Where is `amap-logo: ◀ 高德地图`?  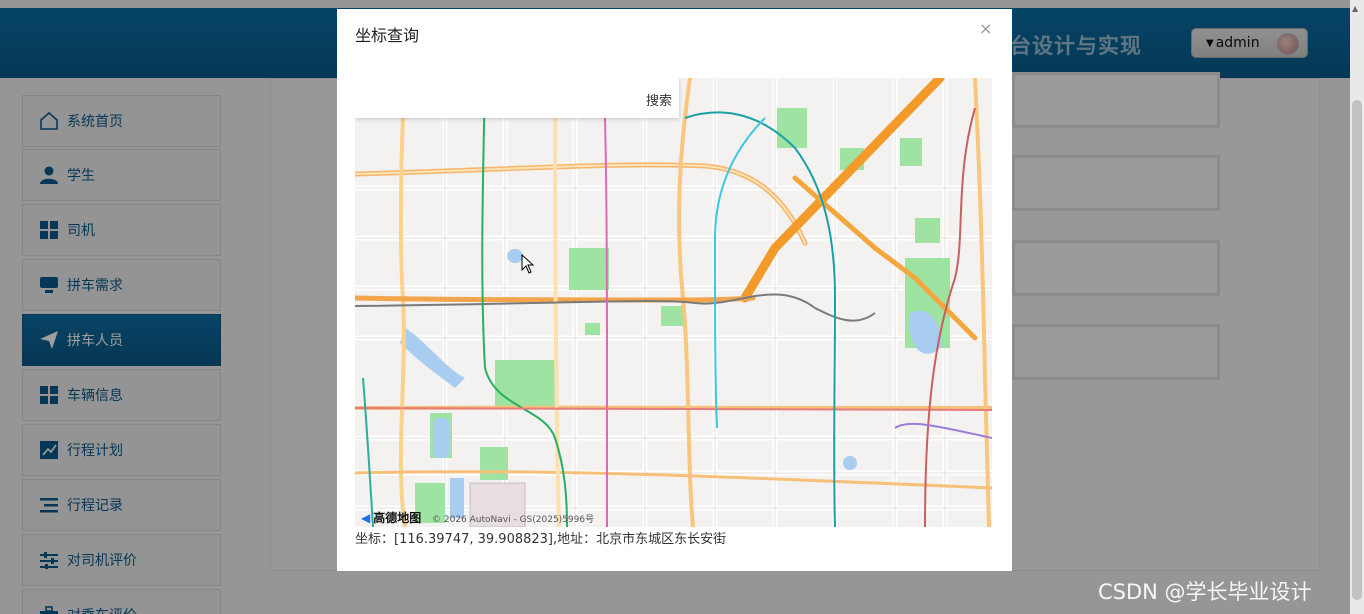 amap-logo: ◀ 高德地图 is located at coordinates (391, 517).